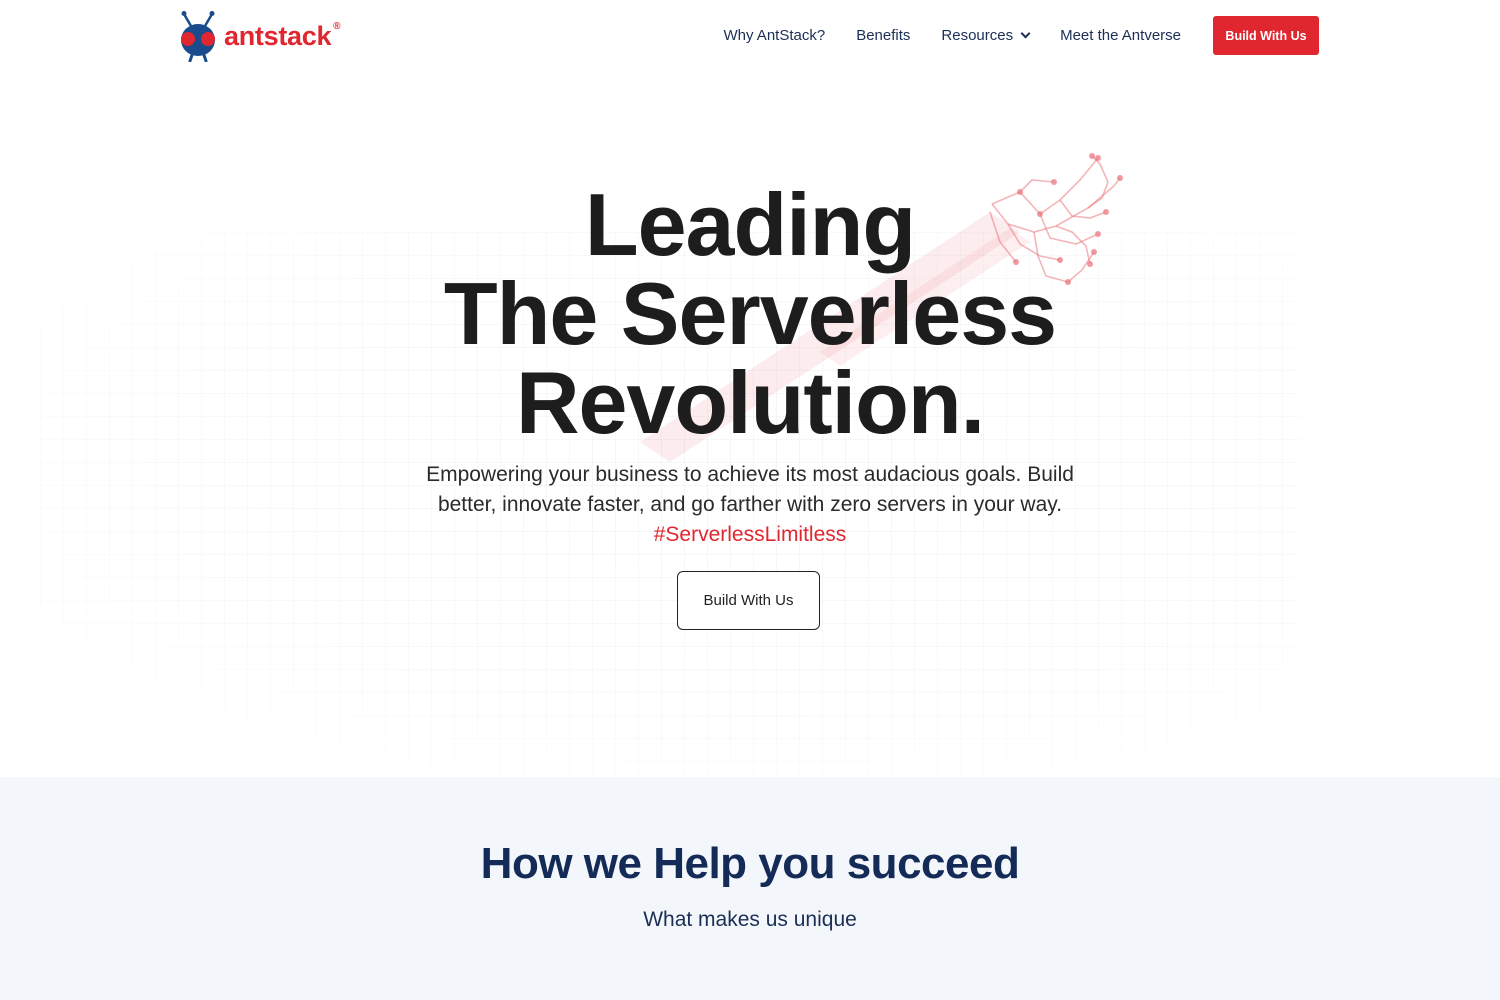 The width and height of the screenshot is (1500, 1000). What do you see at coordinates (750, 863) in the screenshot?
I see `section-title: How we Help you succeed` at bounding box center [750, 863].